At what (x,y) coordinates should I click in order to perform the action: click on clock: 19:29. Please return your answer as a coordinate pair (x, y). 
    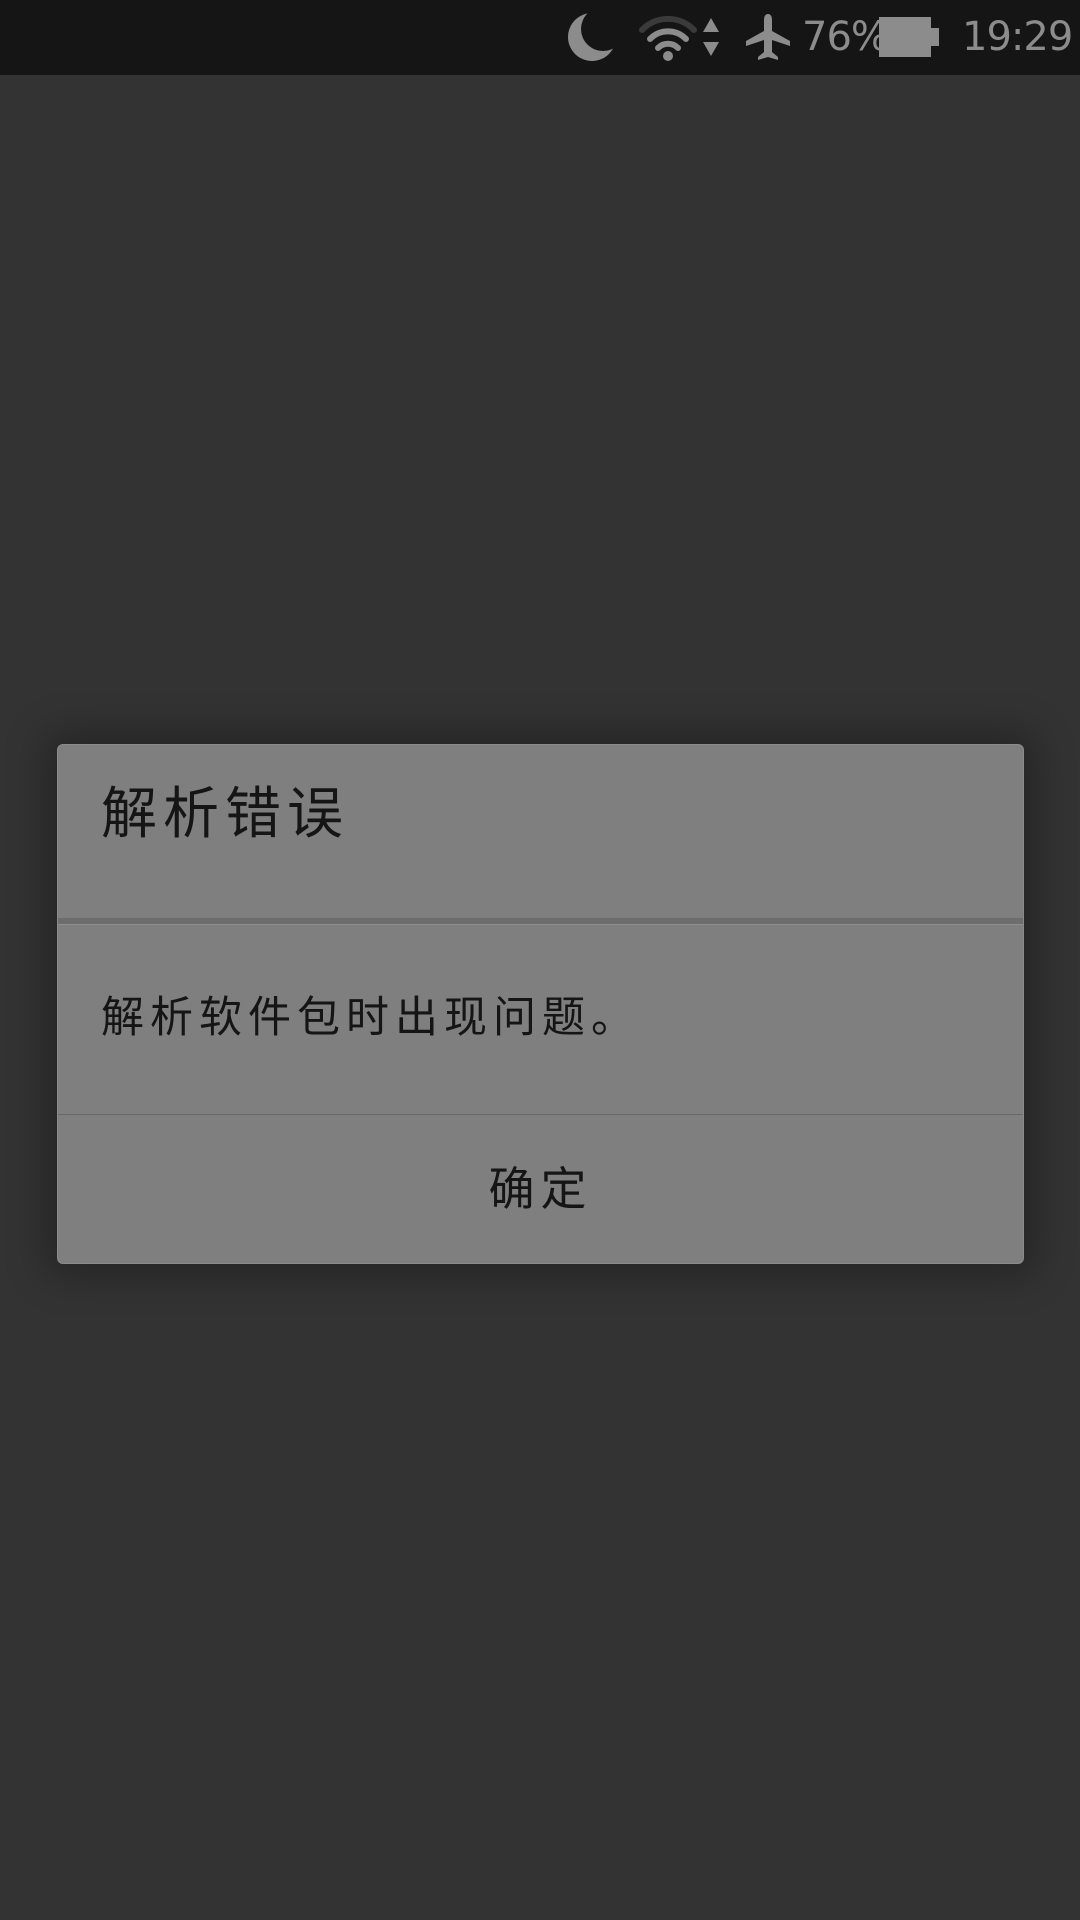
    Looking at the image, I should click on (1017, 37).